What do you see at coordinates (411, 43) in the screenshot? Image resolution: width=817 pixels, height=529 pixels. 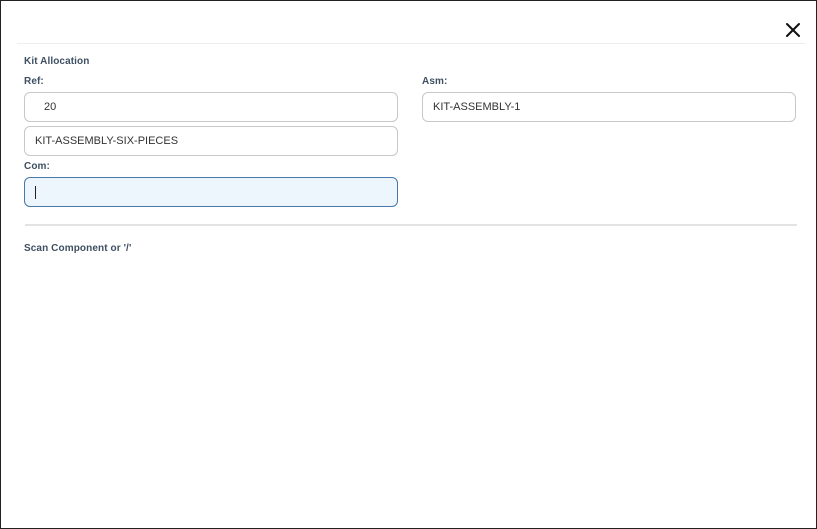 I see `header-divider` at bounding box center [411, 43].